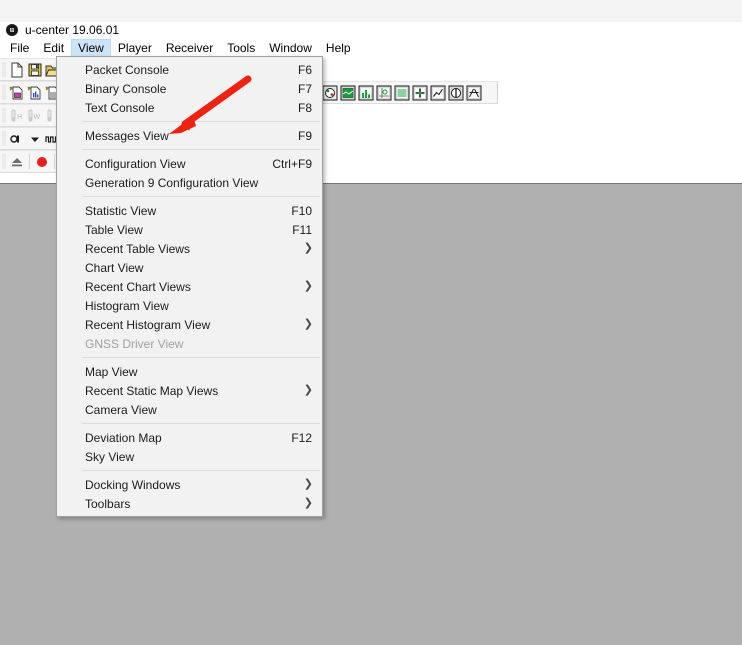 Image resolution: width=742 pixels, height=645 pixels. What do you see at coordinates (91, 47) in the screenshot?
I see `menu-view: View` at bounding box center [91, 47].